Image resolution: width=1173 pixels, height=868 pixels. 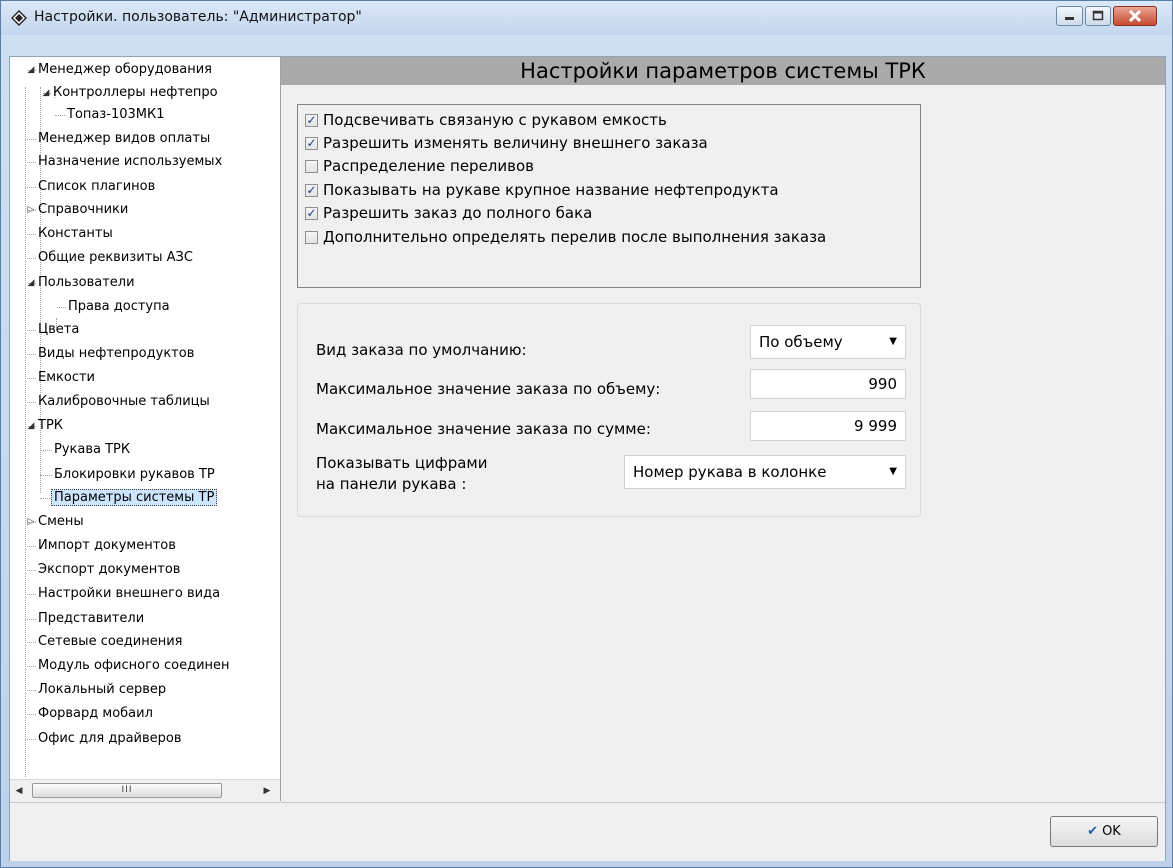 I want to click on show-digits-label-line2: на панели рукава :, so click(x=391, y=484).